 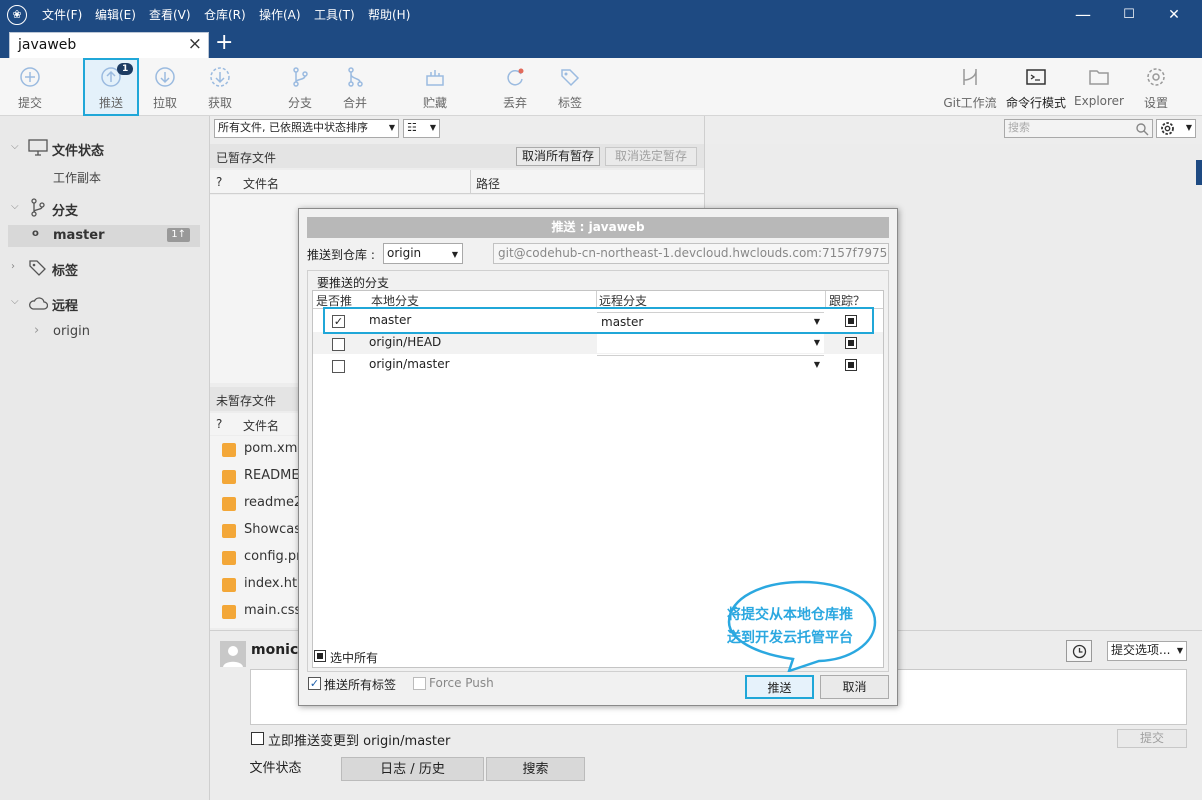 I want to click on pull-label: 拉取, so click(x=164, y=103).